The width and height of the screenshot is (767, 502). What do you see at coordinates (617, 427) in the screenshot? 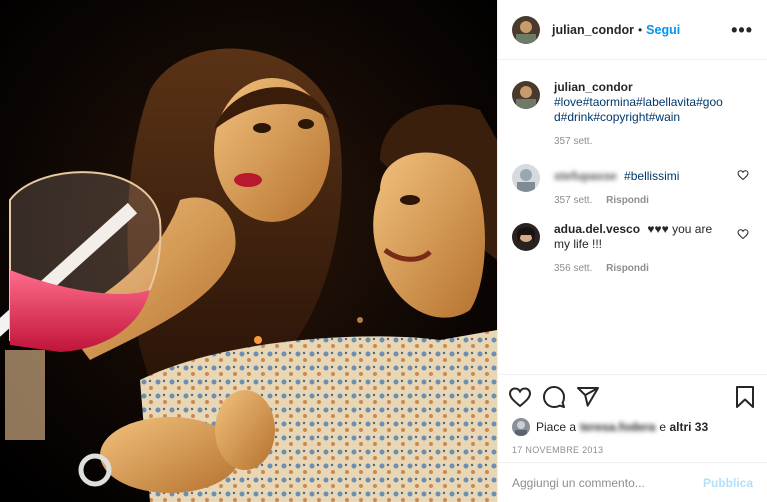
I see `liker-username: teresa.fodera` at bounding box center [617, 427].